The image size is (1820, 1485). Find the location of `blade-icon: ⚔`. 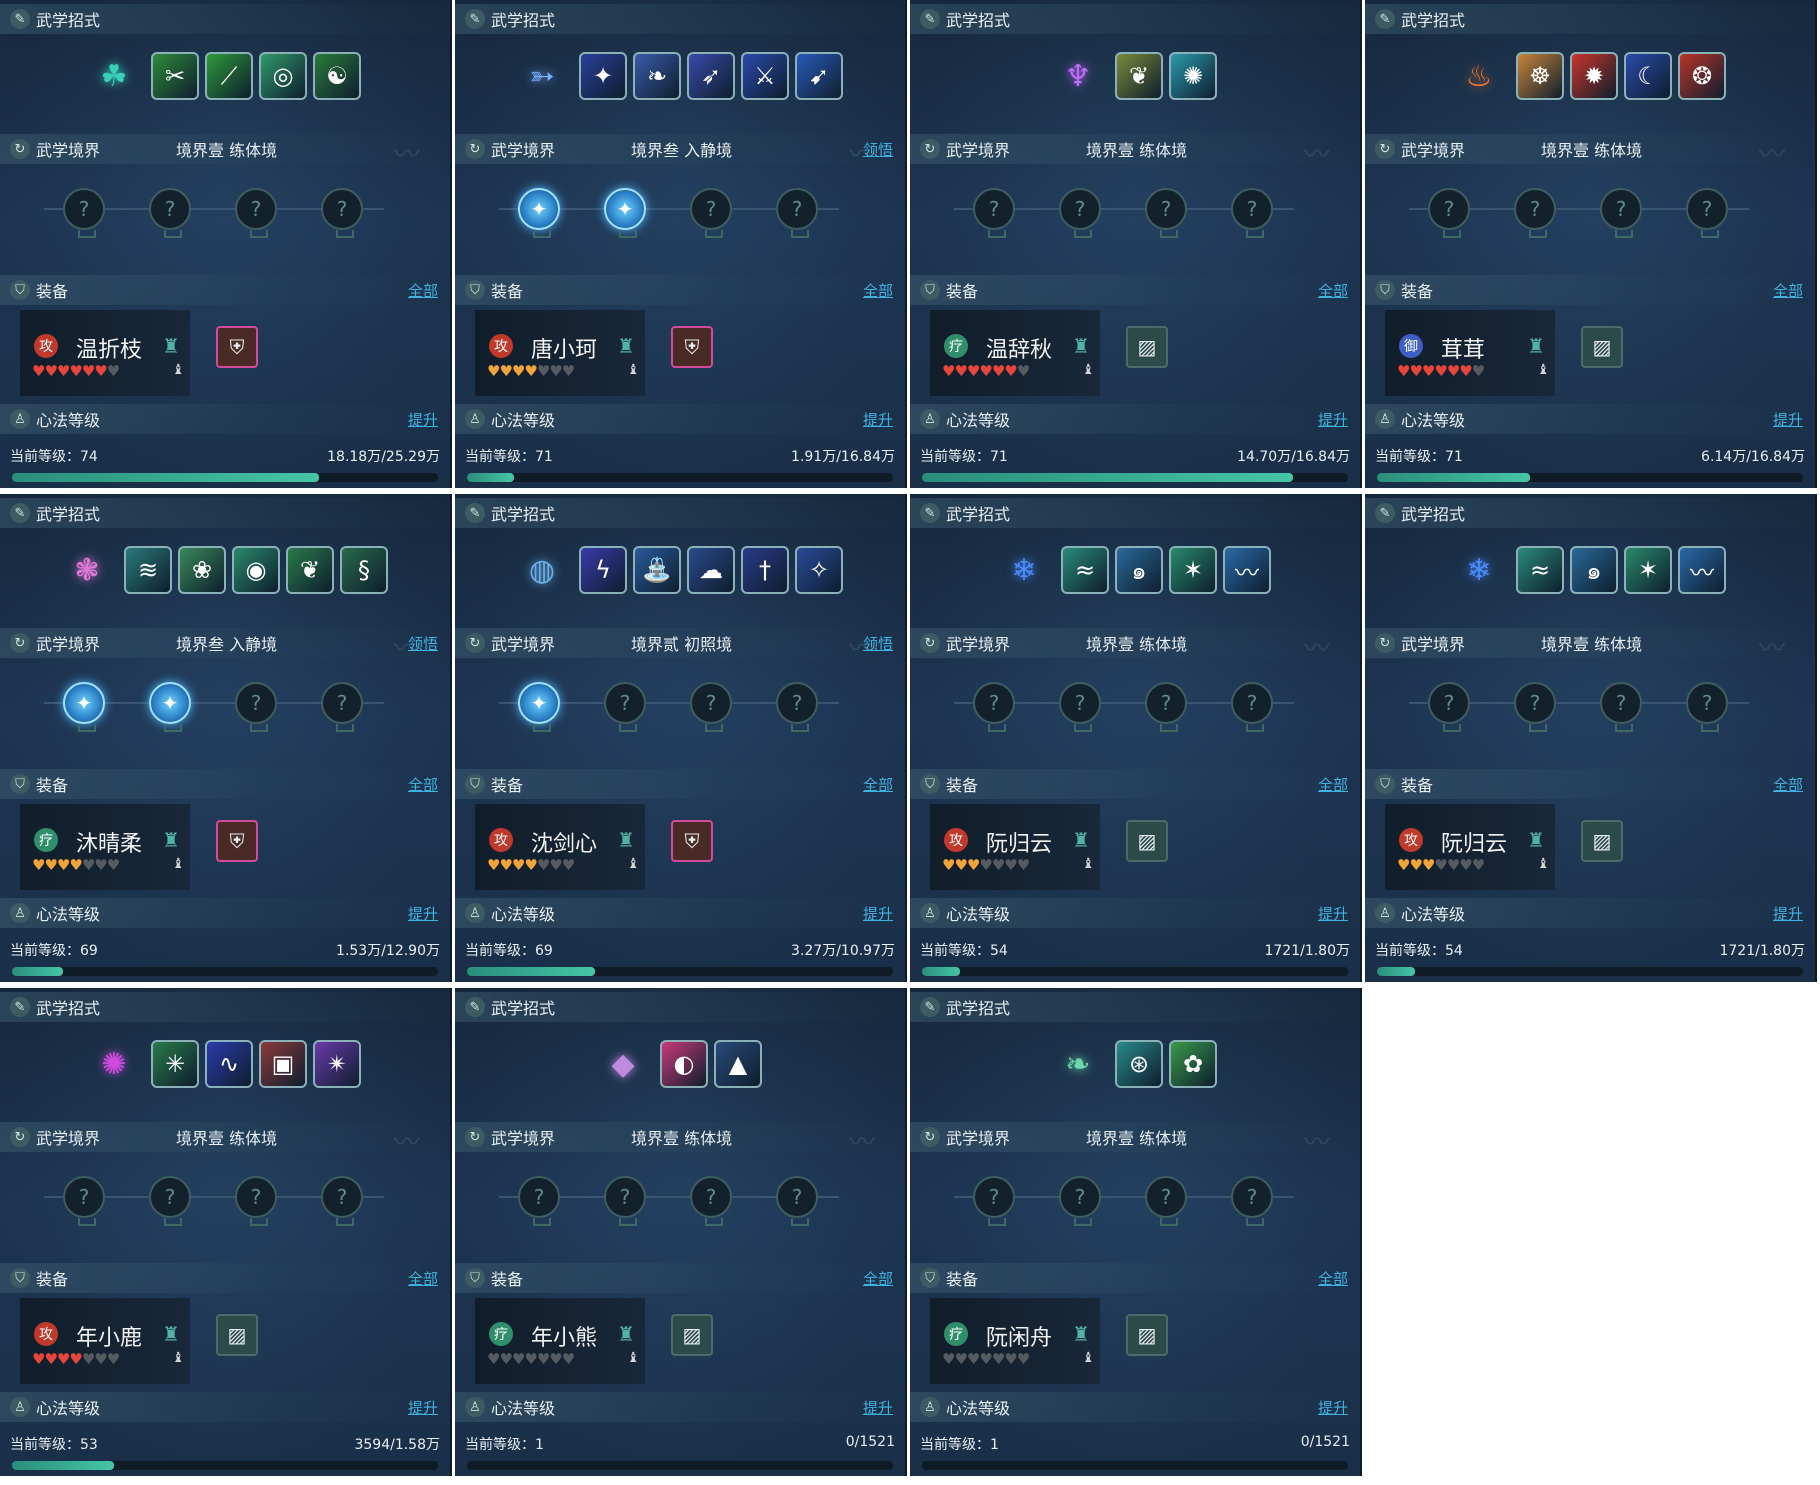

blade-icon: ⚔ is located at coordinates (765, 76).